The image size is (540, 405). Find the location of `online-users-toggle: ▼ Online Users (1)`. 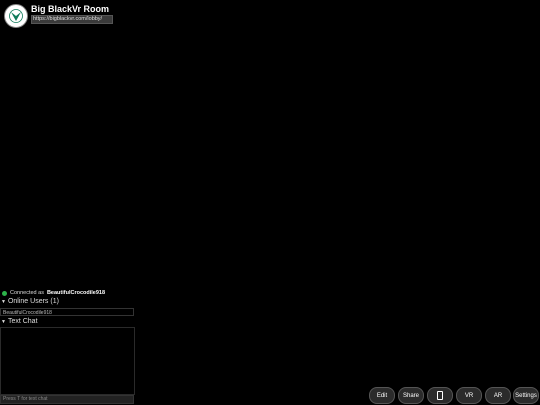

online-users-toggle: ▼ Online Users (1) is located at coordinates (30, 301).